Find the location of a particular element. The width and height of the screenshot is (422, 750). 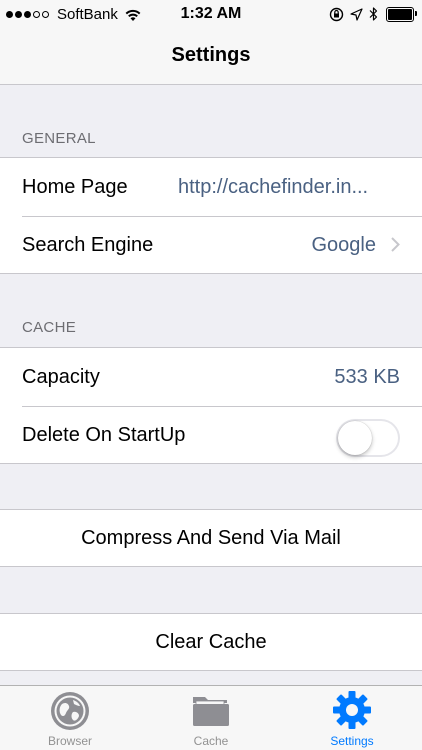

tab-cache: Cache is located at coordinates (211, 718).